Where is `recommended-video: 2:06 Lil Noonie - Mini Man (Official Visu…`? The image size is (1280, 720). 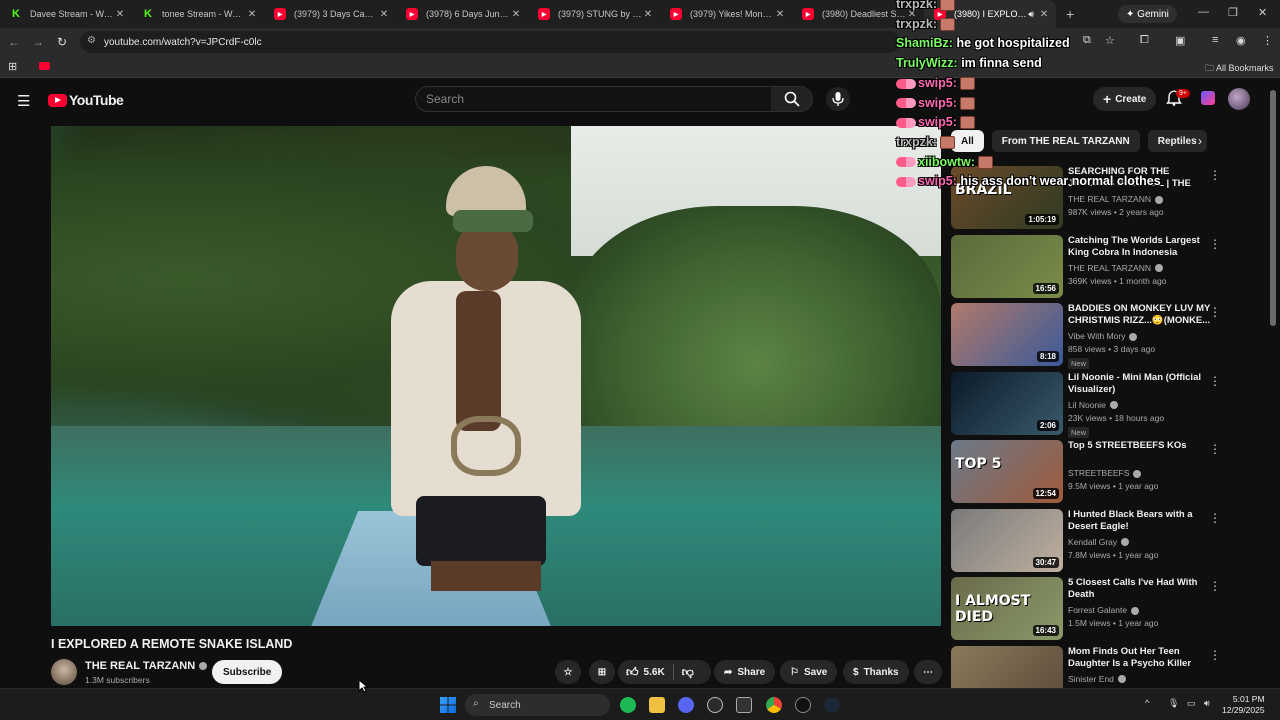 recommended-video: 2:06 Lil Noonie - Mini Man (Official Visu… is located at coordinates (1087, 405).